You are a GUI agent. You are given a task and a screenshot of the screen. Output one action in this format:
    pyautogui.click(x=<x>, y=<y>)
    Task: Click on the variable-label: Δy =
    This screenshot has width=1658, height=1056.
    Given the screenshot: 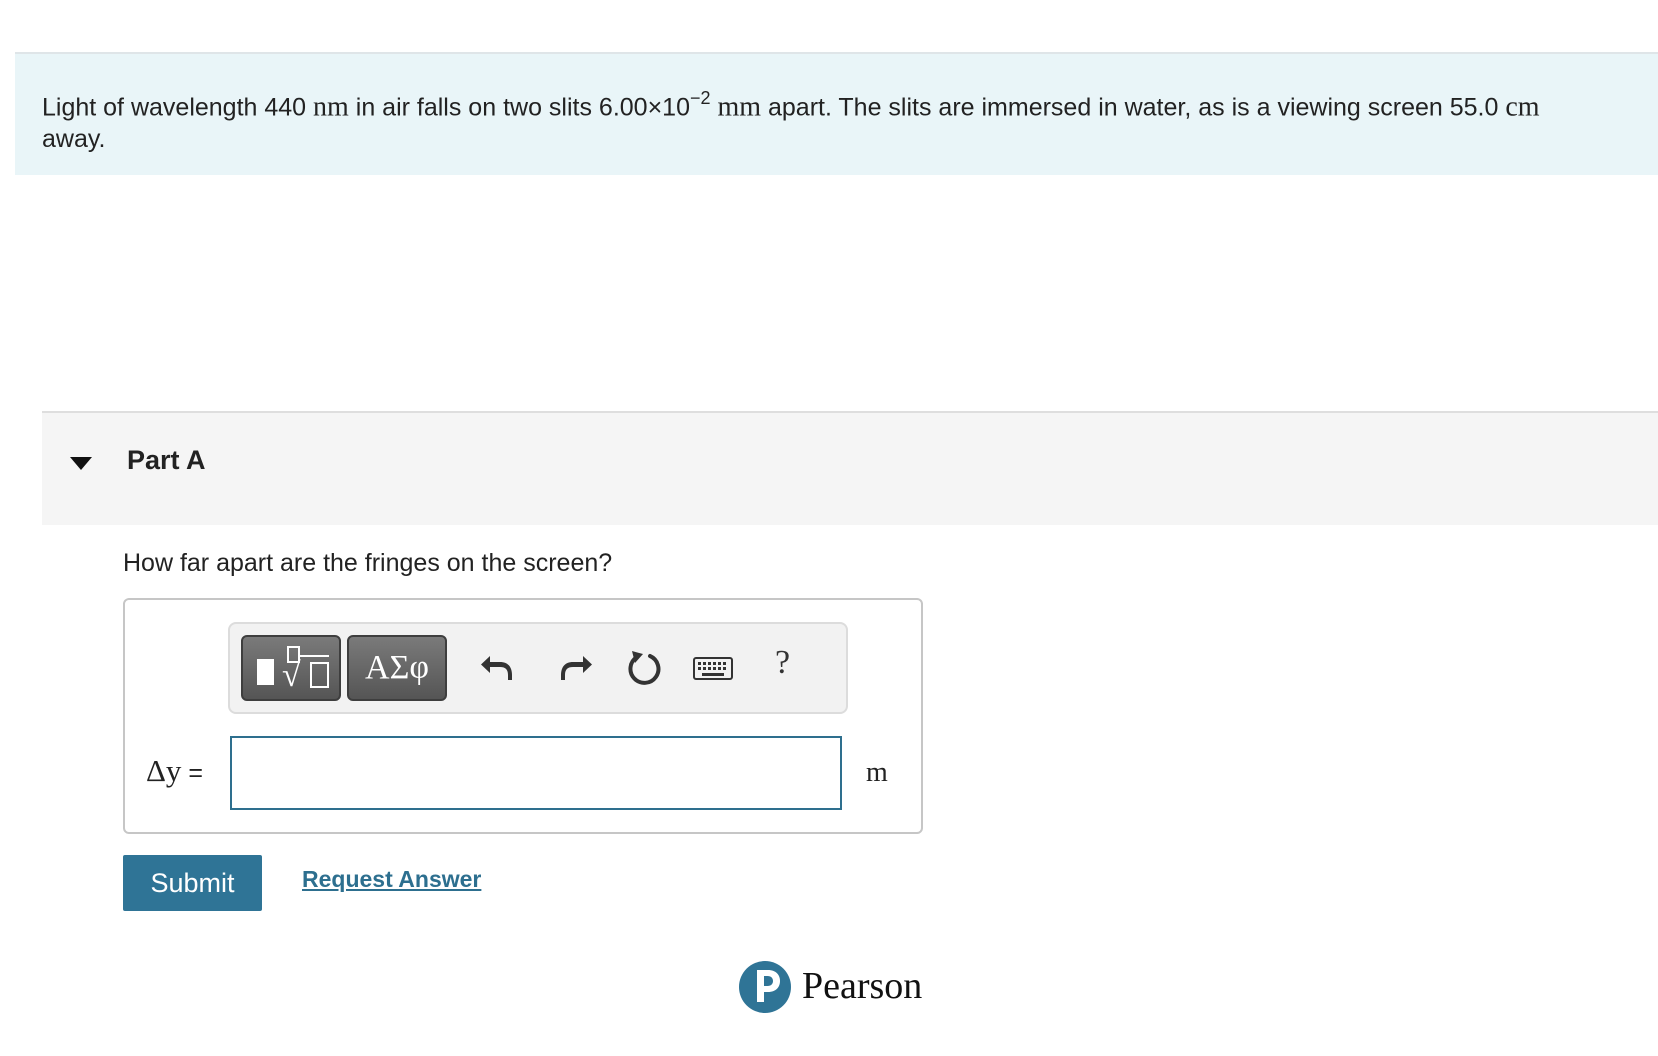 What is the action you would take?
    pyautogui.click(x=174, y=771)
    